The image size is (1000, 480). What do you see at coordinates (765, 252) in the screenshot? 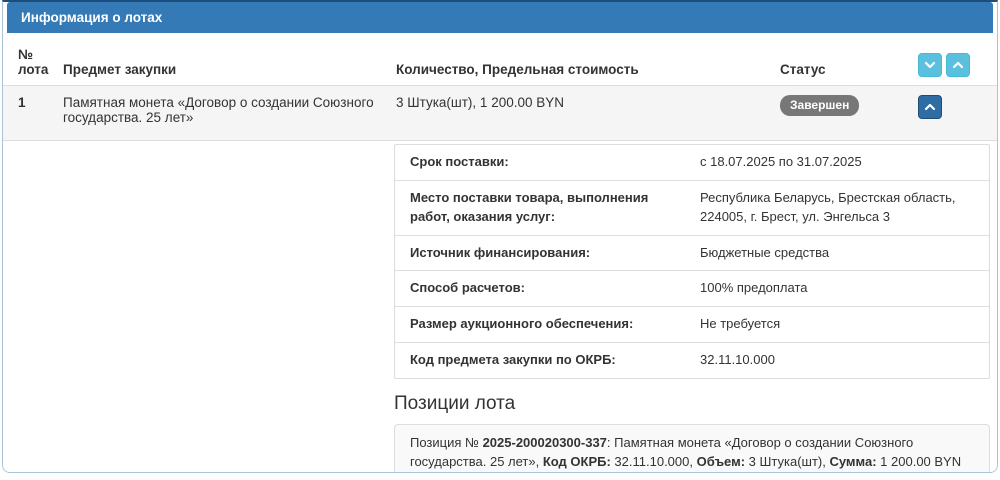
I see `detail-value: Бюджетные средства` at bounding box center [765, 252].